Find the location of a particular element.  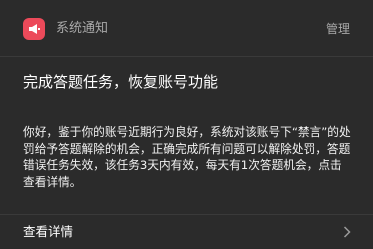

manage-button: 管理 is located at coordinates (338, 29).